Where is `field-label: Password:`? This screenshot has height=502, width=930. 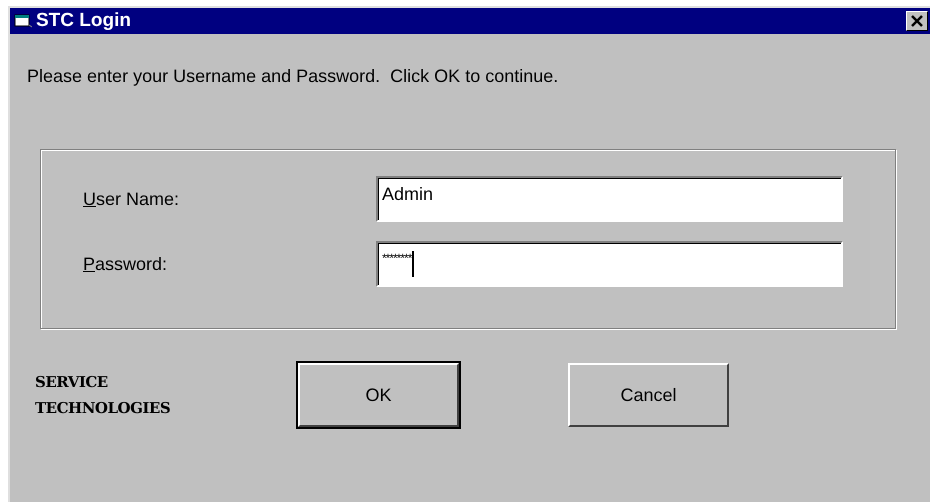 field-label: Password: is located at coordinates (125, 264).